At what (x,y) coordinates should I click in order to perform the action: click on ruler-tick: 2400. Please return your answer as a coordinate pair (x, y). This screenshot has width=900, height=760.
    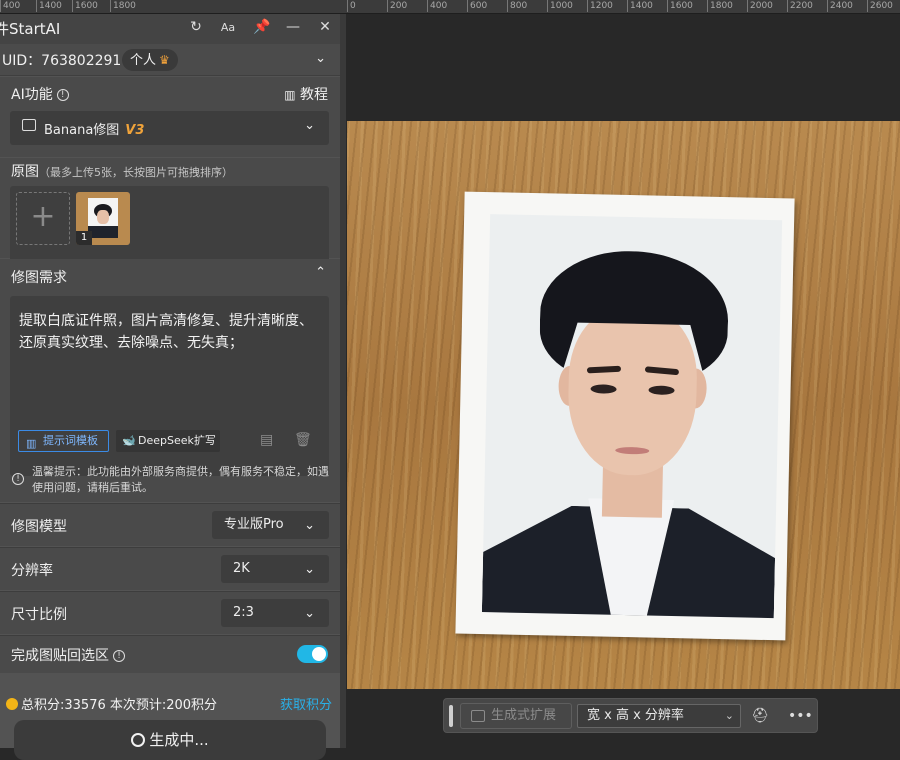
    Looking at the image, I should click on (840, 6).